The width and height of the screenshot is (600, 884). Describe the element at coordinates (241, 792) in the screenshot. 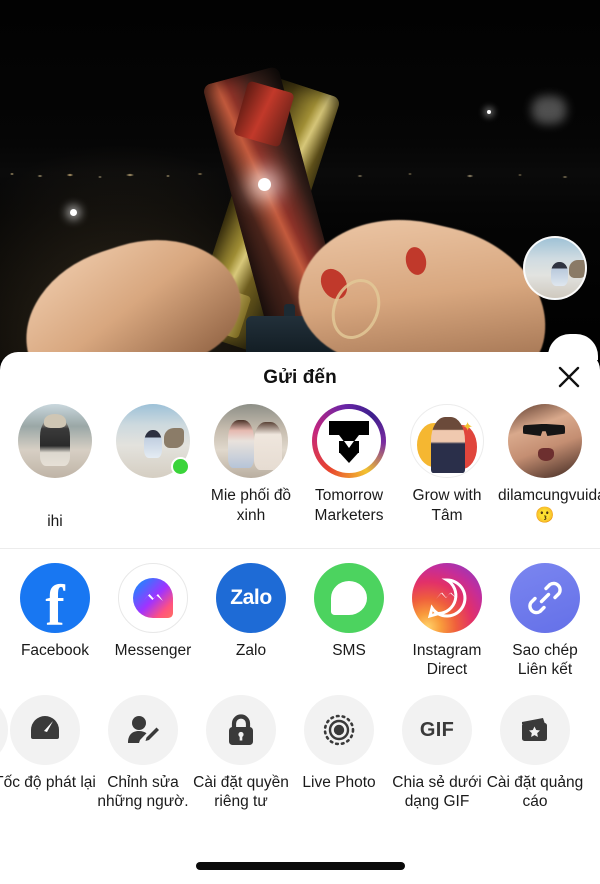

I see `action-label: Cài đặt quyền riêng tư` at that location.